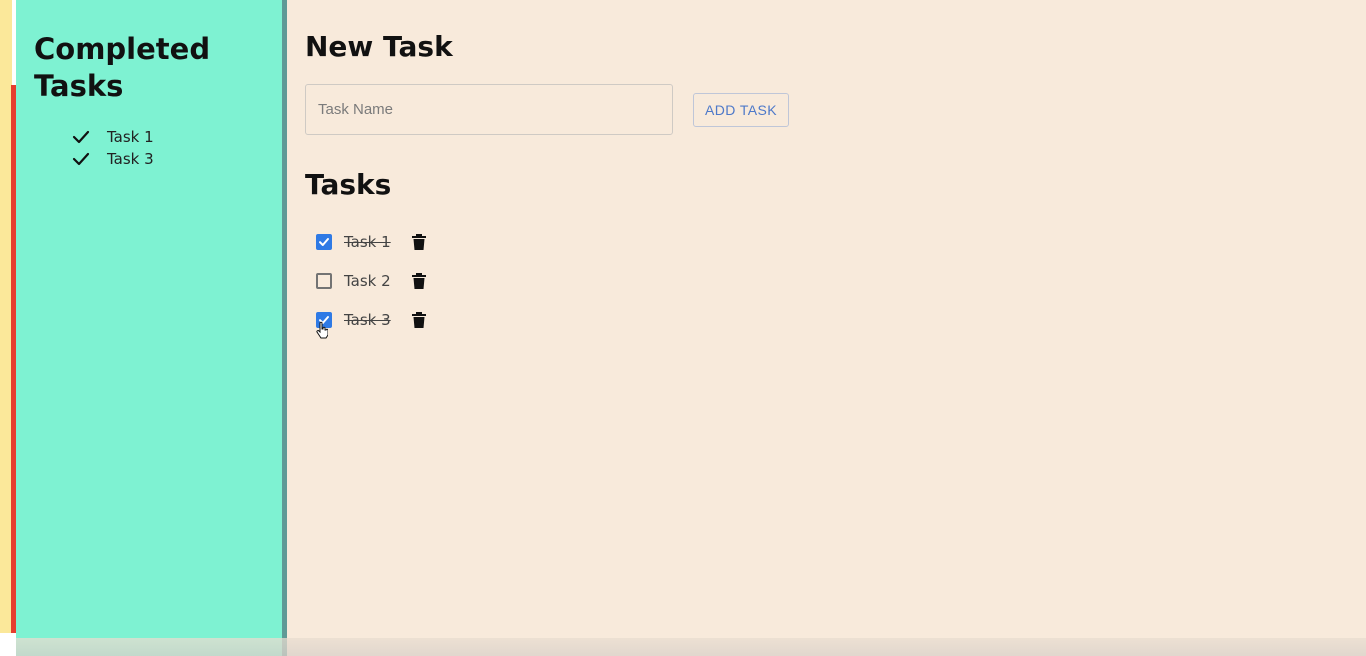  I want to click on cursor-icon, so click(322, 330).